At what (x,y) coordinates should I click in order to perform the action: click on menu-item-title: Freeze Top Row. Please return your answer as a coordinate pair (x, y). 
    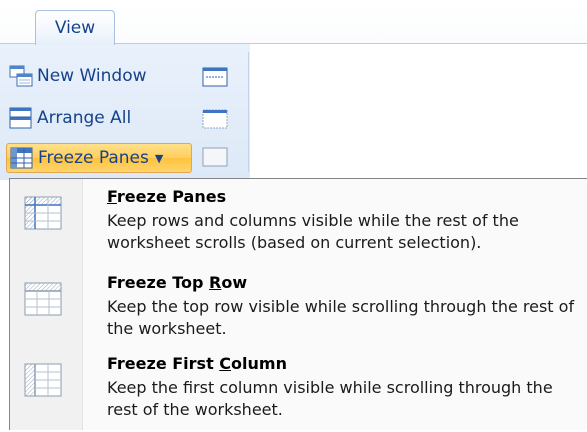
    Looking at the image, I should click on (177, 282).